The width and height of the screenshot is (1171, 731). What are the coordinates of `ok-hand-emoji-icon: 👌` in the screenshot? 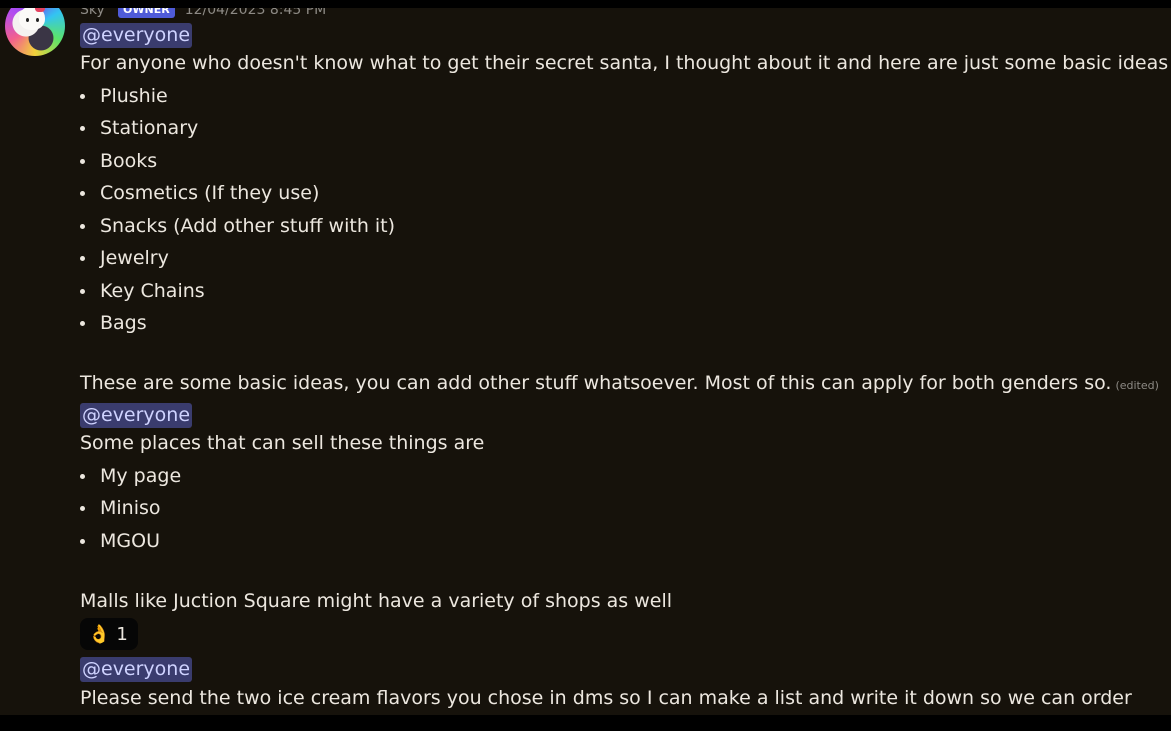 It's located at (99, 634).